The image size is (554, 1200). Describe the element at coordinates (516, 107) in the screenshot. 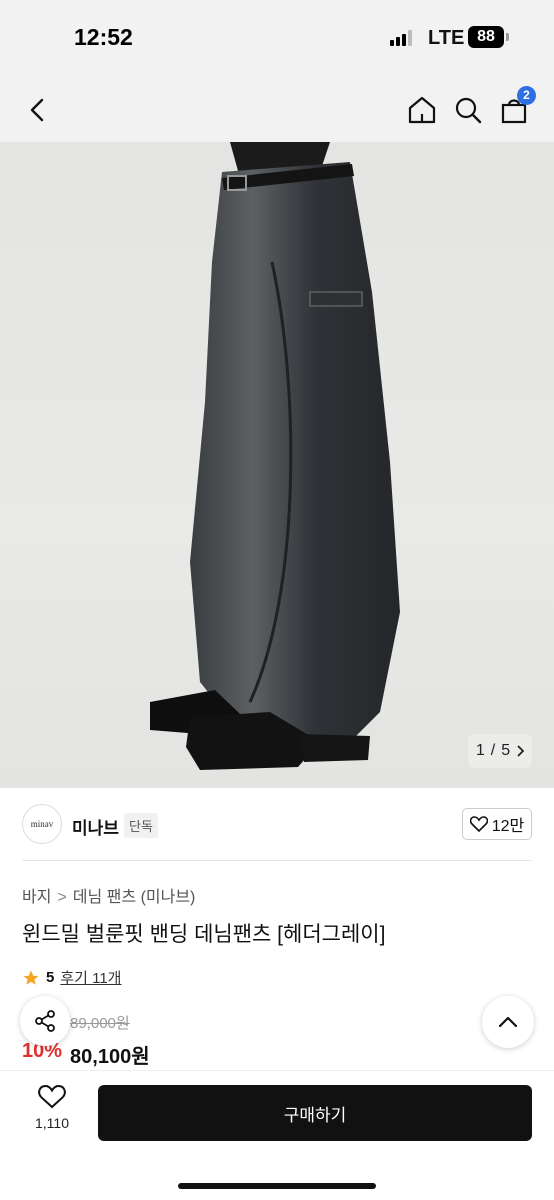

I see `cart-button: 2` at that location.